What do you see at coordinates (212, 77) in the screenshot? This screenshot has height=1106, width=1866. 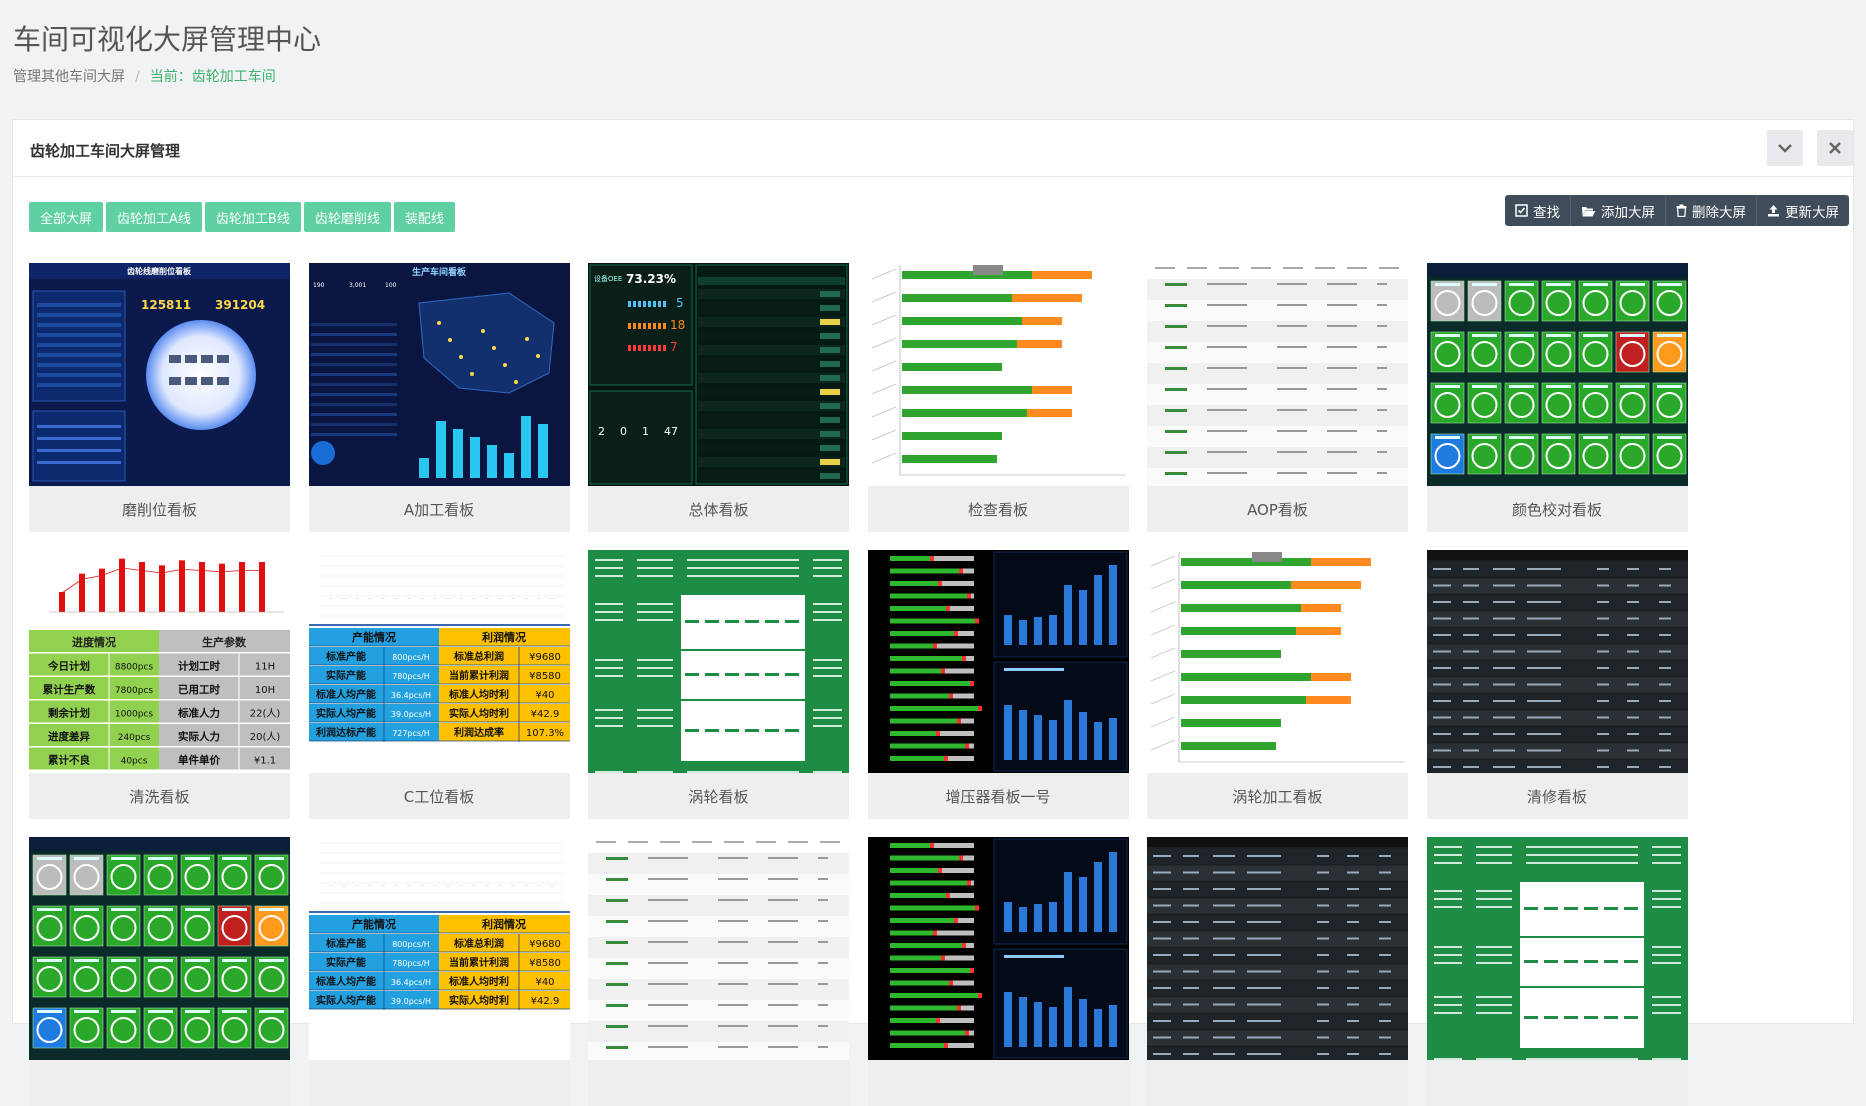 I see `breadcrumb-current: 当前：齿轮加工车间` at bounding box center [212, 77].